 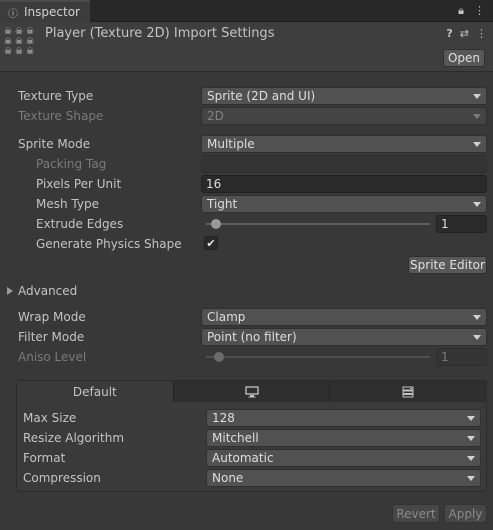 I want to click on sprite-editor-button: Sprite Editor, so click(x=447, y=265).